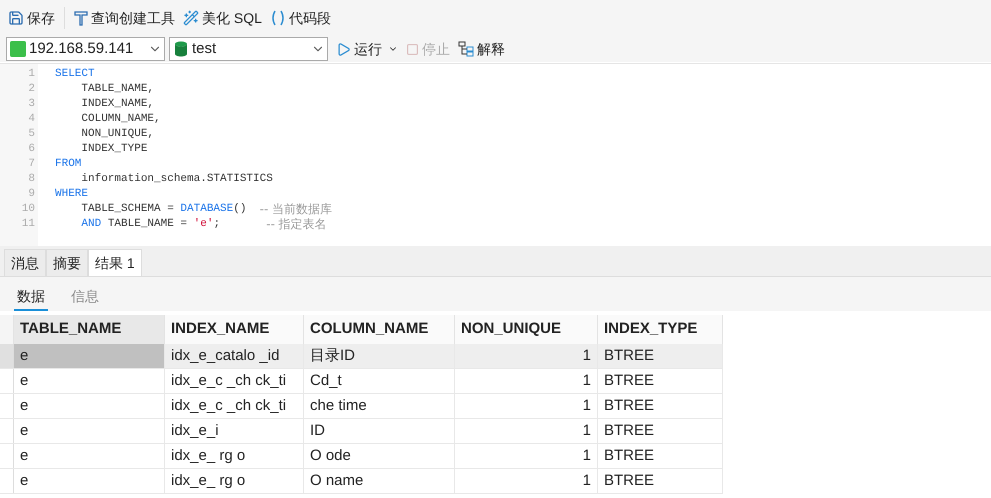  I want to click on line-number: 9, so click(31, 194).